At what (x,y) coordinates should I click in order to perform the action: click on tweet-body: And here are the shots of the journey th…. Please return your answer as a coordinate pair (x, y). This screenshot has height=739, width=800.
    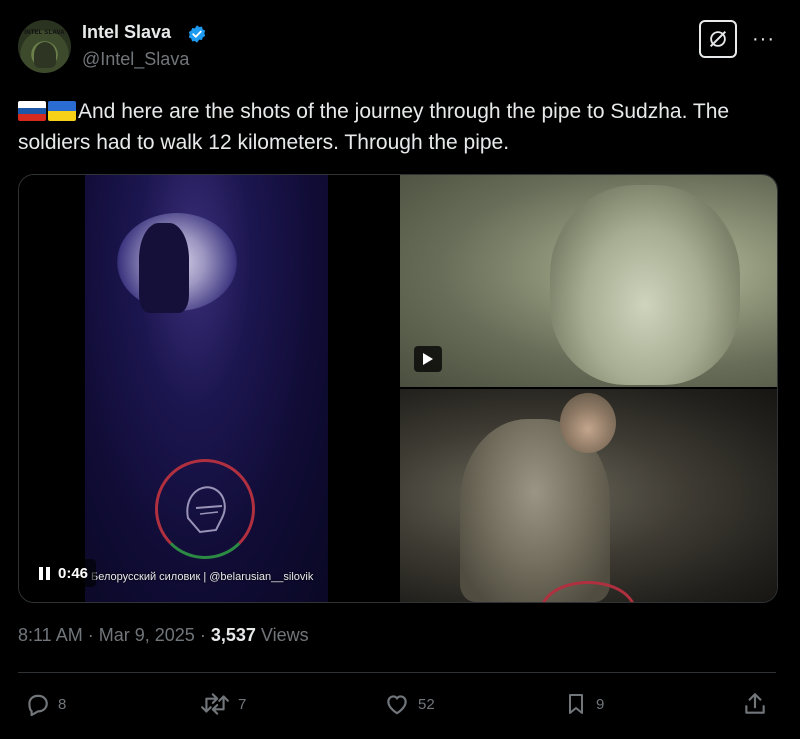
    Looking at the image, I should click on (374, 127).